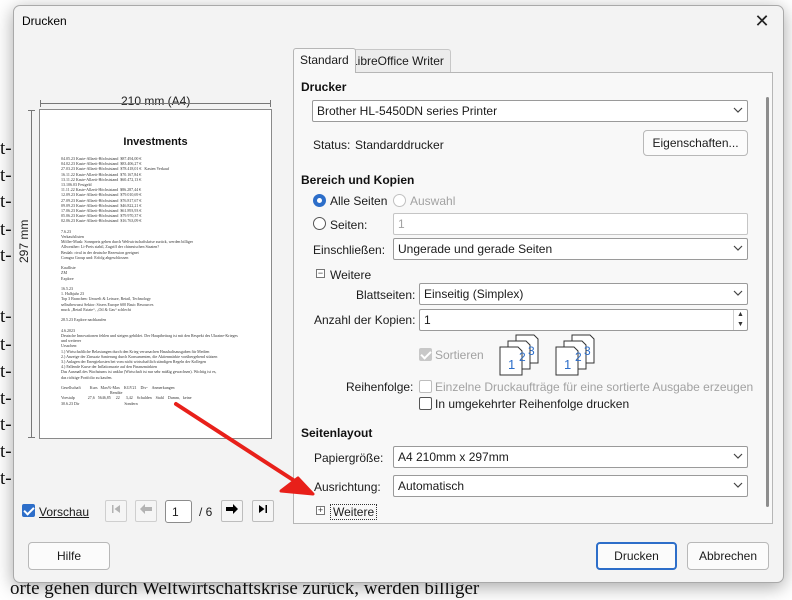 This screenshot has height=600, width=792. I want to click on sides-select: Einseitig (Simplex), so click(583, 294).